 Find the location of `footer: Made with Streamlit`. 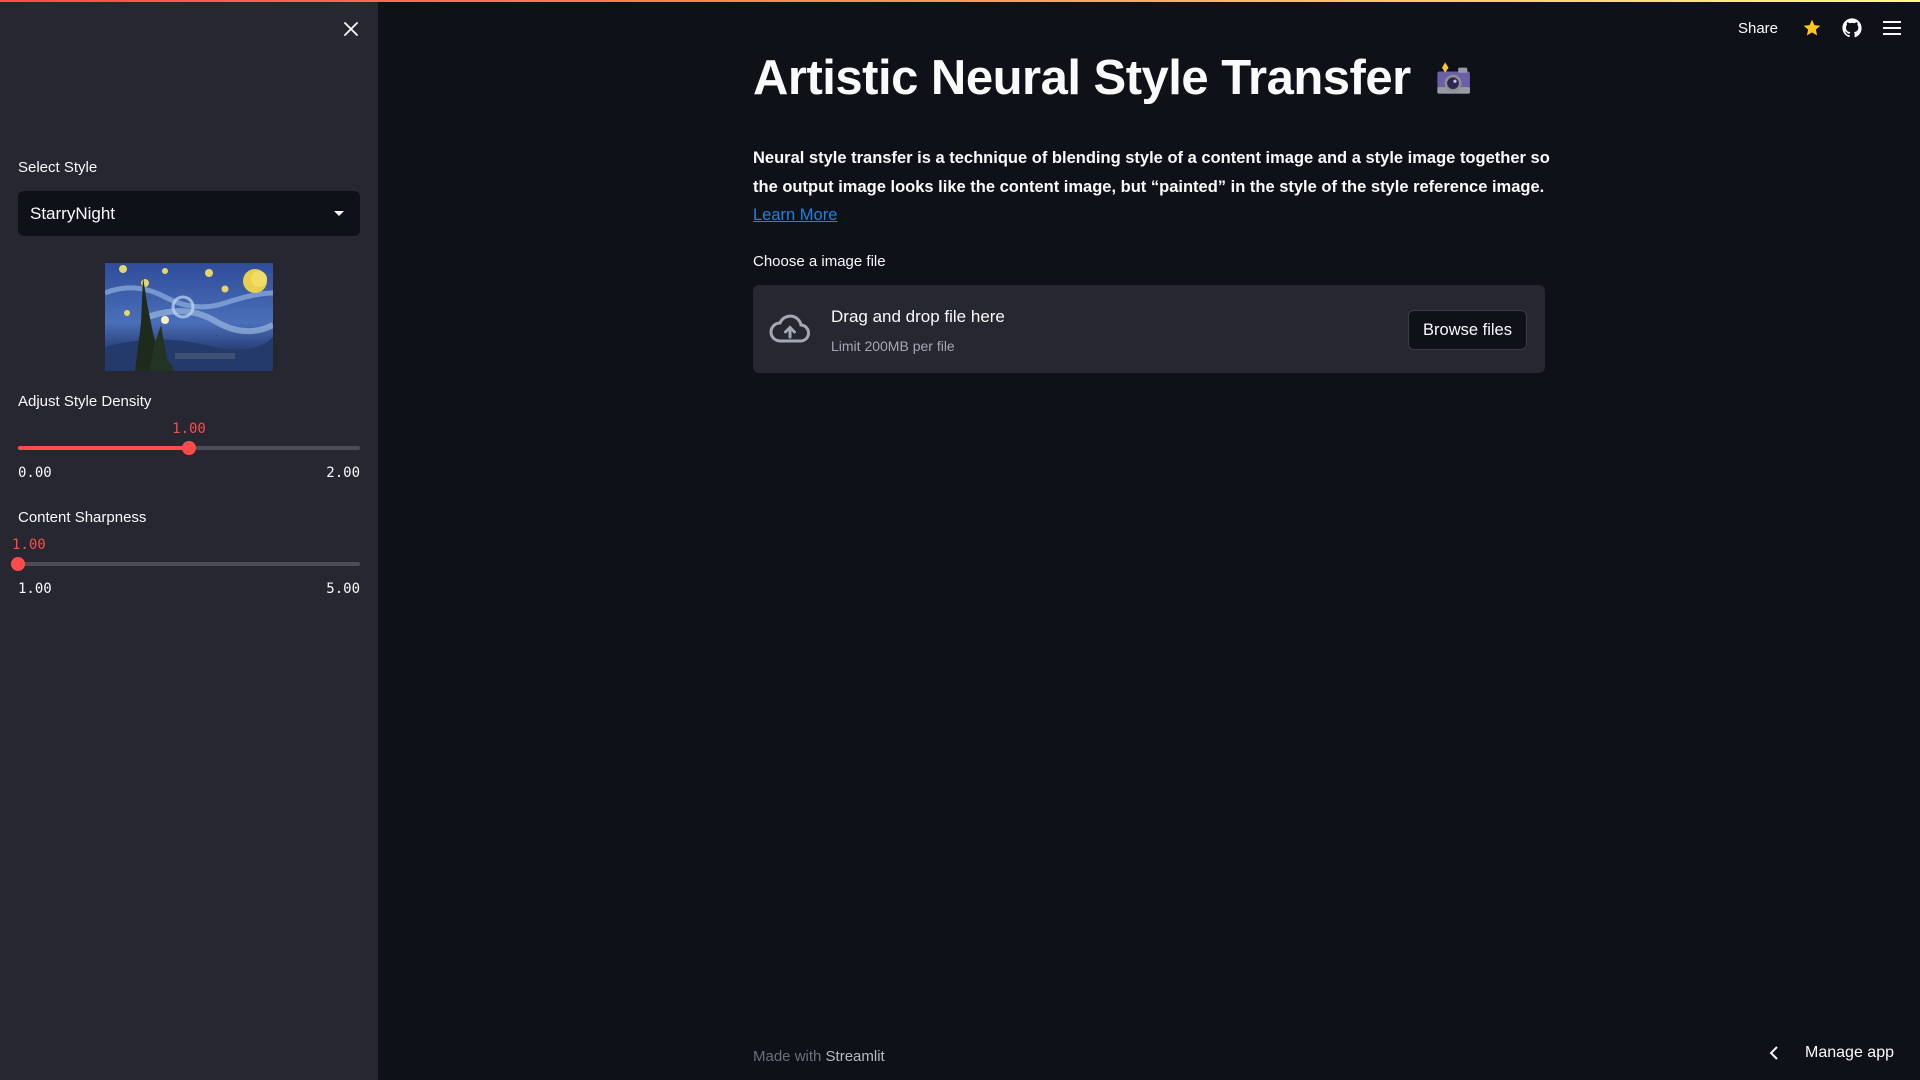

footer: Made with Streamlit is located at coordinates (819, 1056).